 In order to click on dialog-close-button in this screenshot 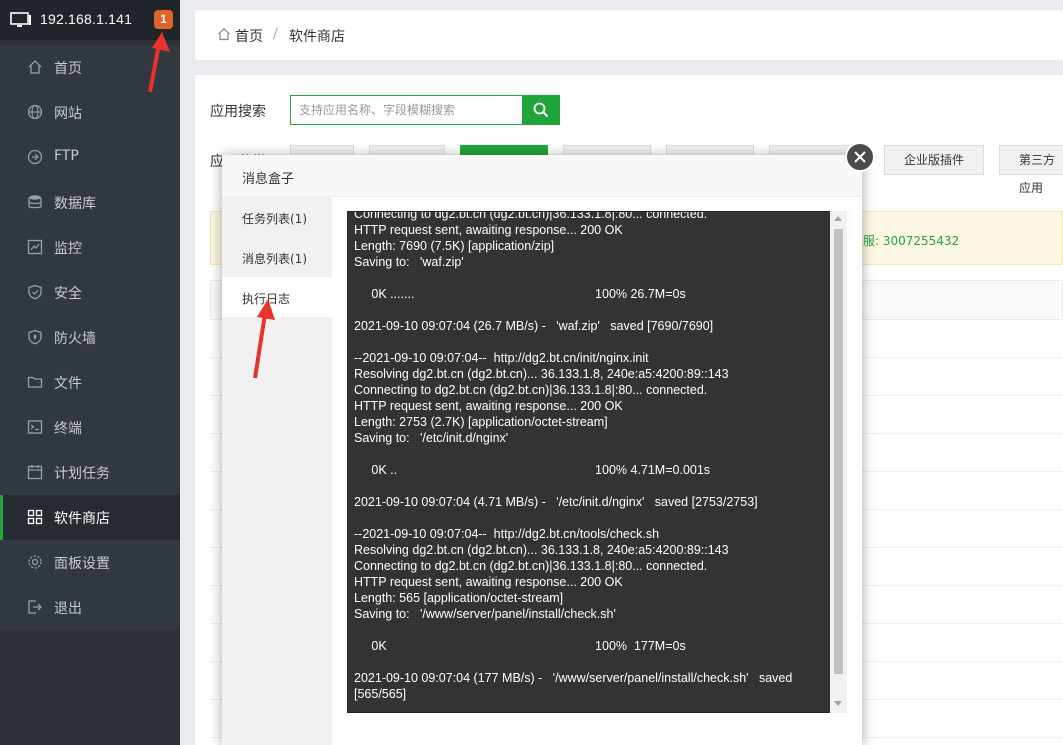, I will do `click(860, 157)`.